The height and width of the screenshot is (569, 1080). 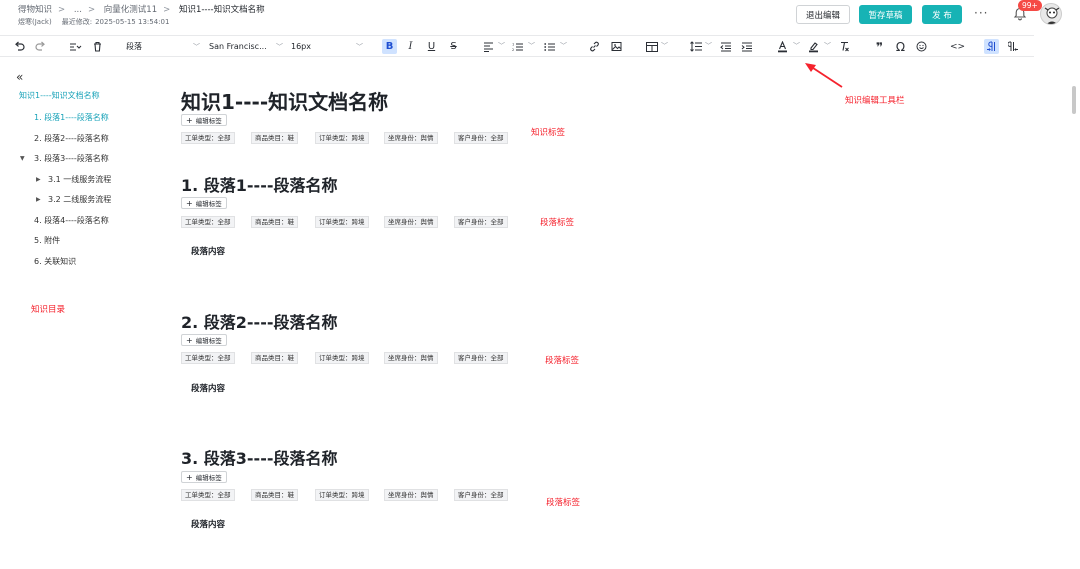 What do you see at coordinates (981, 13) in the screenshot?
I see `more-options-icon: ···` at bounding box center [981, 13].